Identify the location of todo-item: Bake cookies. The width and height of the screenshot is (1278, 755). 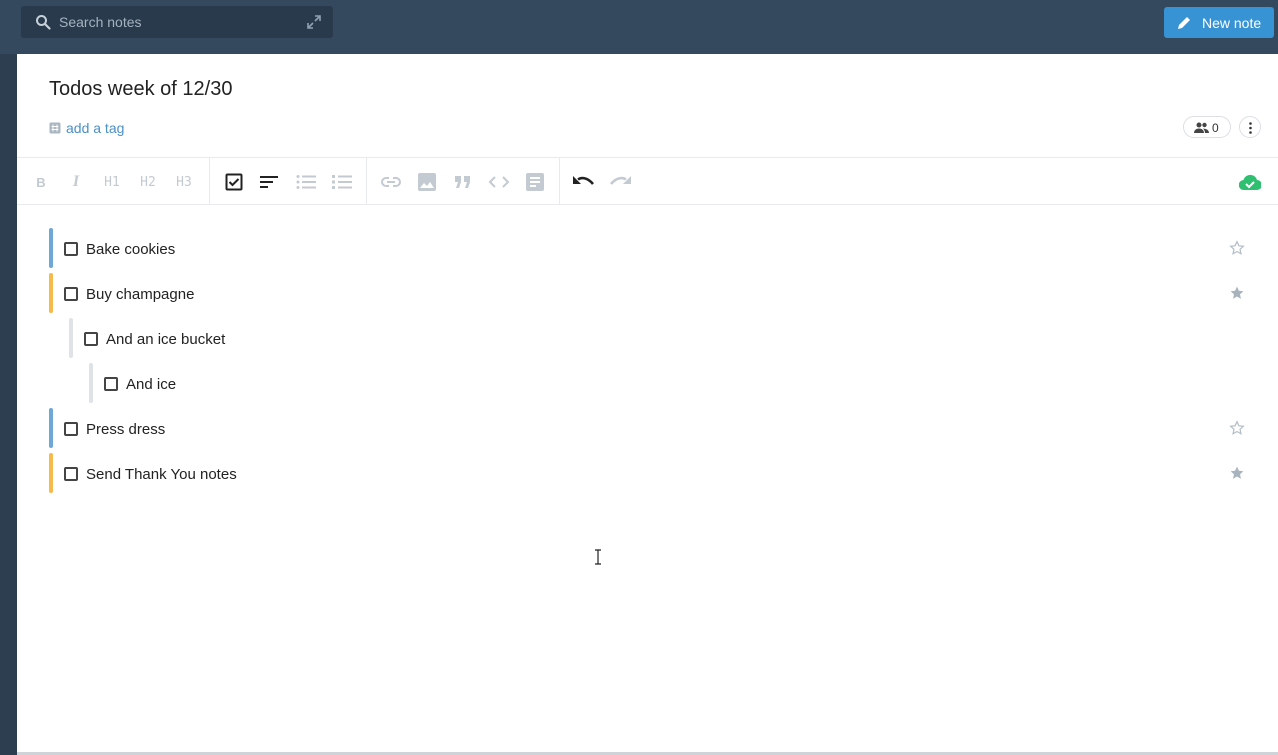
(649, 248).